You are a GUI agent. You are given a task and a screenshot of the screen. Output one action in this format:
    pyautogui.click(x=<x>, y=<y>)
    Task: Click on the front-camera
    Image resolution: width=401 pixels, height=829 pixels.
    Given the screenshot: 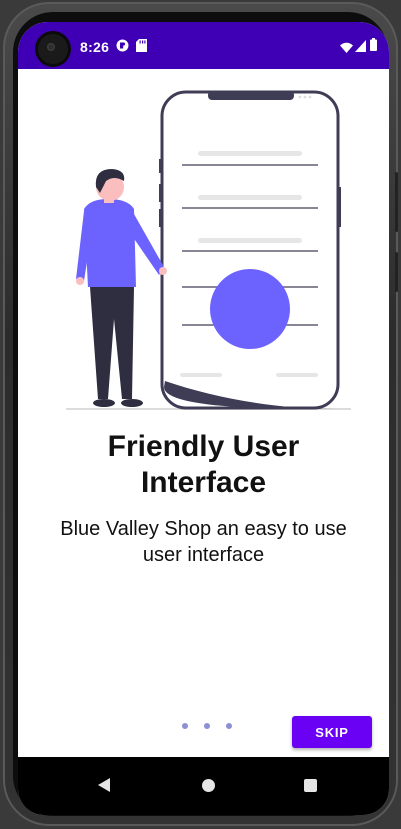 What is the action you would take?
    pyautogui.click(x=53, y=49)
    